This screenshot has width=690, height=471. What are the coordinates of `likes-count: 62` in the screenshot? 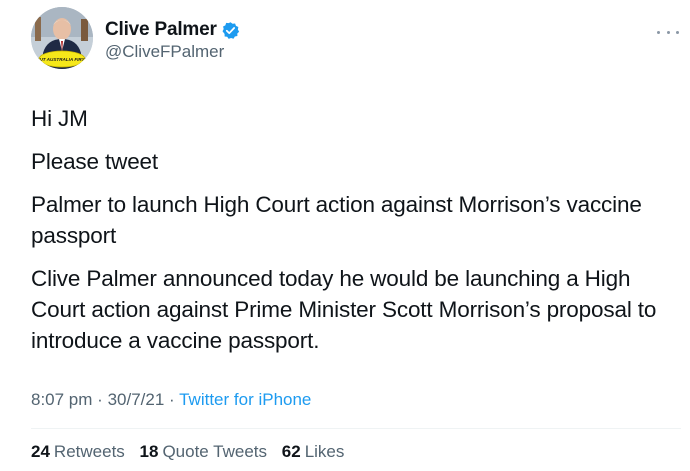 It's located at (291, 451).